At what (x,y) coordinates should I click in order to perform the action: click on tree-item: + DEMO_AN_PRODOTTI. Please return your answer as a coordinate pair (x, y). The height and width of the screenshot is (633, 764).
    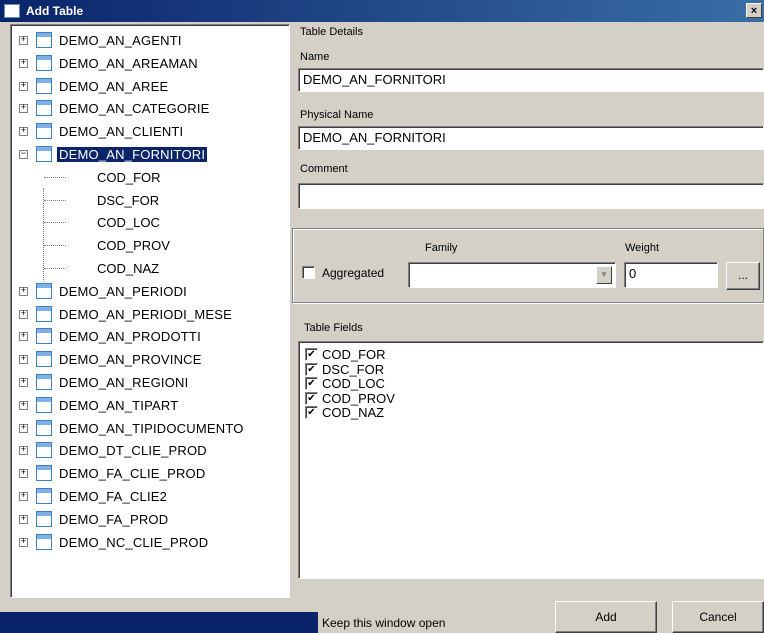
    Looking at the image, I should click on (150, 336).